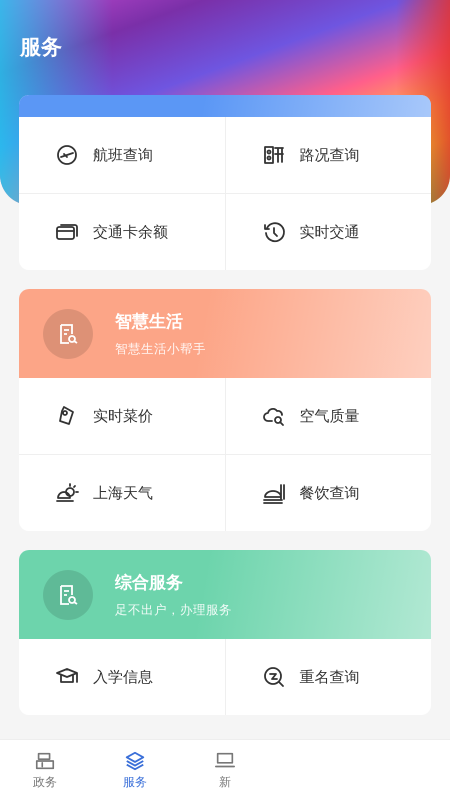 The height and width of the screenshot is (800, 450). What do you see at coordinates (135, 761) in the screenshot?
I see `layers-icon` at bounding box center [135, 761].